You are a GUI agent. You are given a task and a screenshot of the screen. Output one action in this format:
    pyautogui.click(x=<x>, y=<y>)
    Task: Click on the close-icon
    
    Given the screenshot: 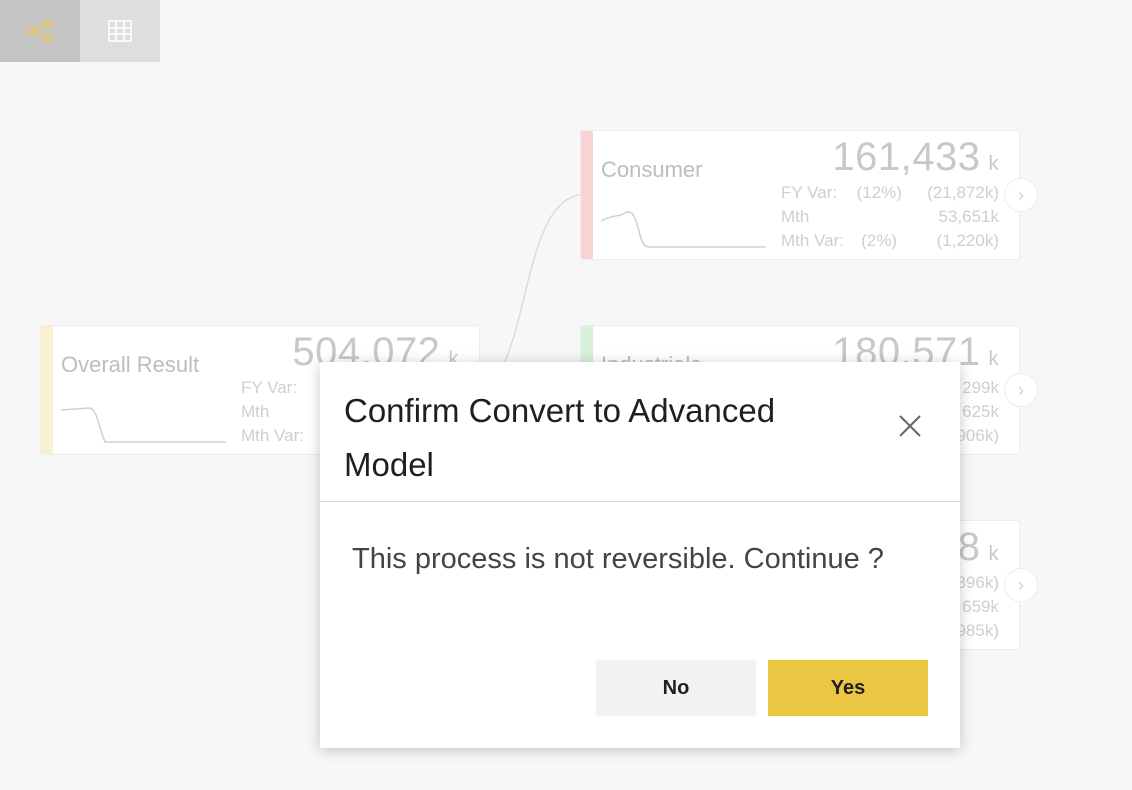 What is the action you would take?
    pyautogui.click(x=910, y=426)
    